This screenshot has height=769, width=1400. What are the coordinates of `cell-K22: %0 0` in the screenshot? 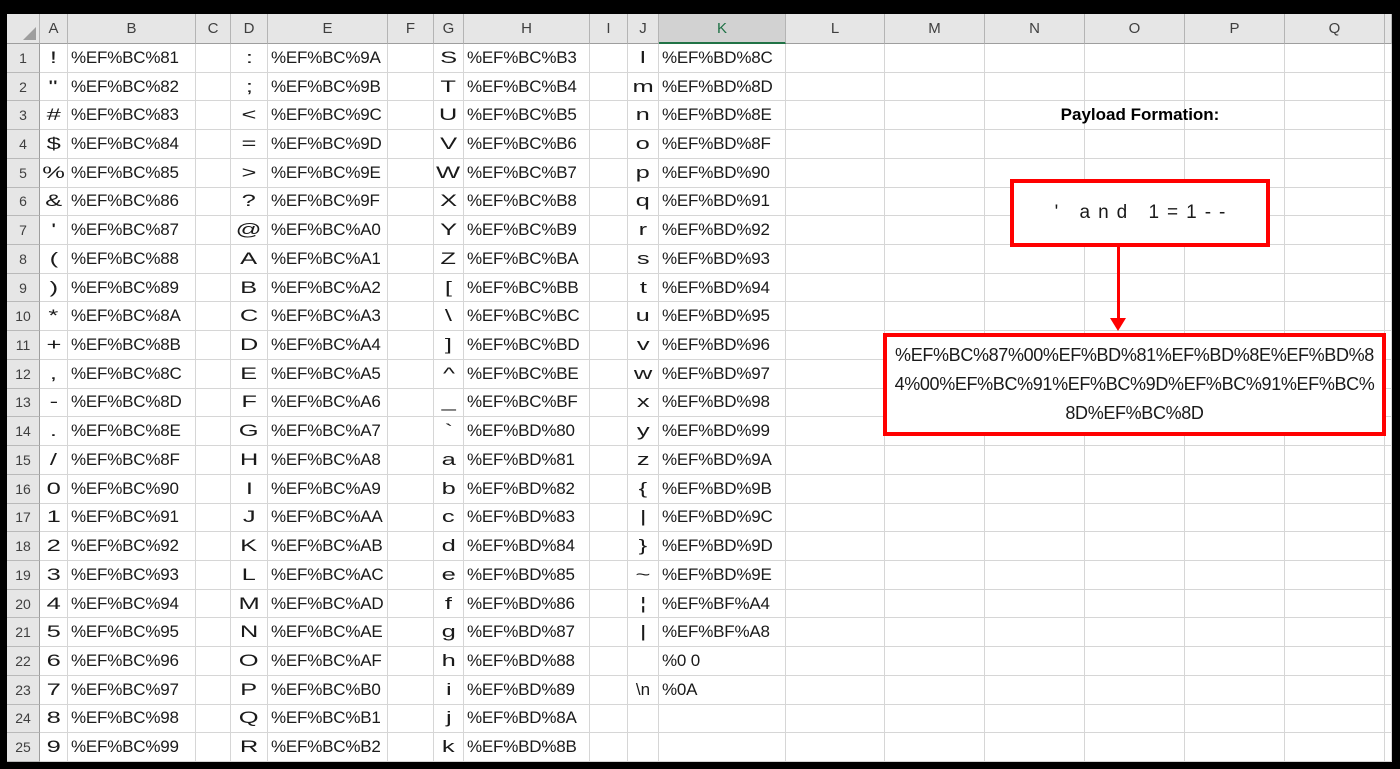 It's located at (722, 661).